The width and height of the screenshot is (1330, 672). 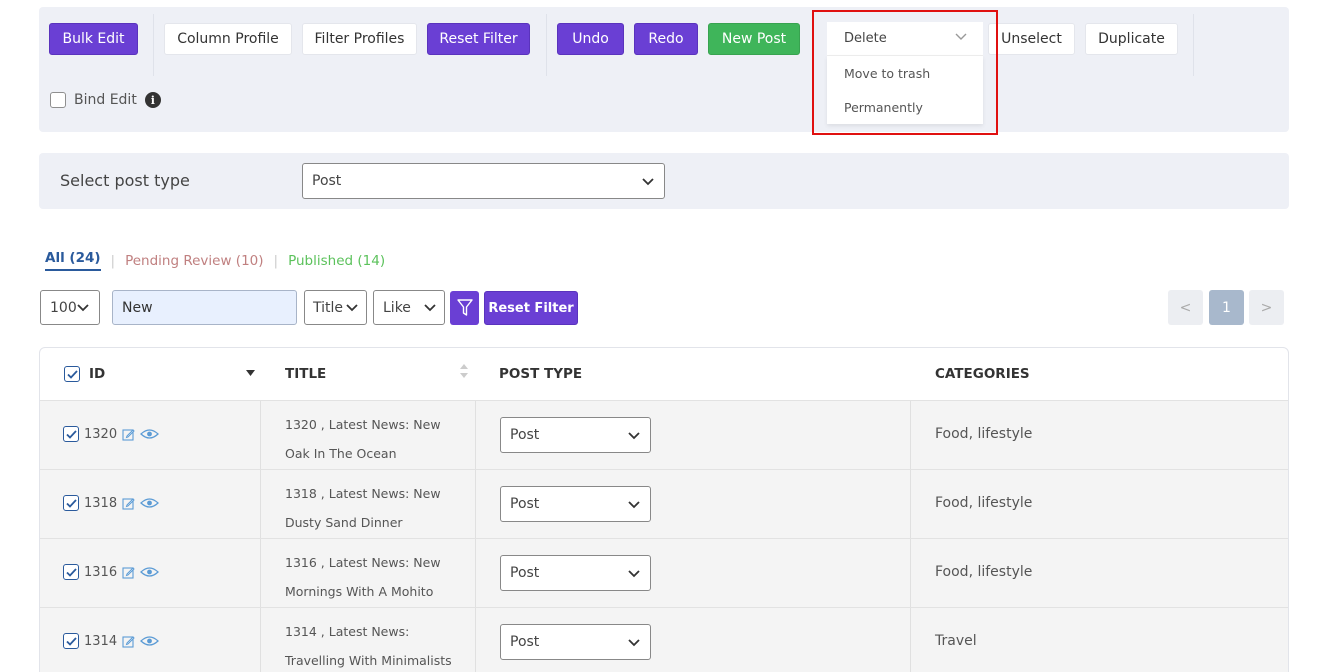 What do you see at coordinates (305, 374) in the screenshot?
I see `header-title: TITLE` at bounding box center [305, 374].